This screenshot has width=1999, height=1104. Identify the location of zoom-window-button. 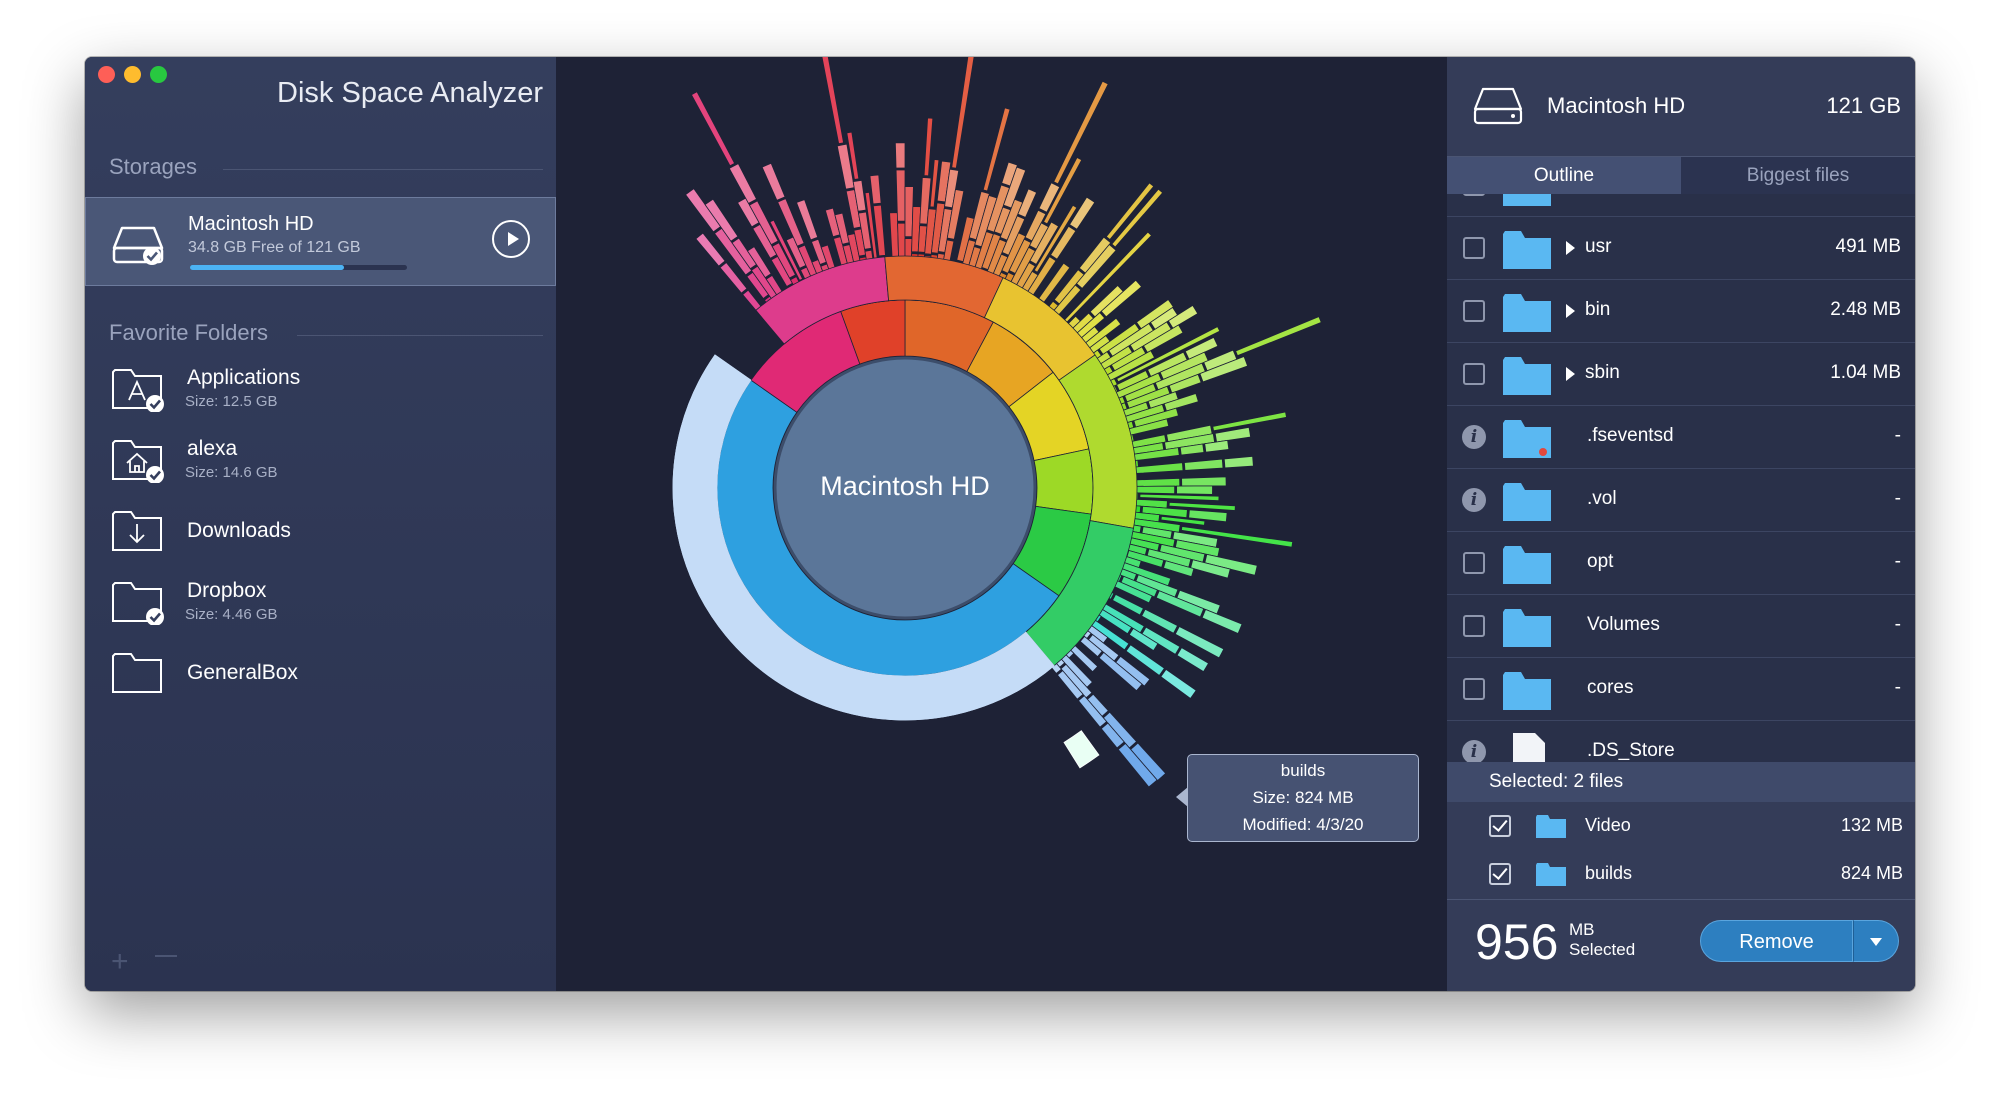
(158, 74).